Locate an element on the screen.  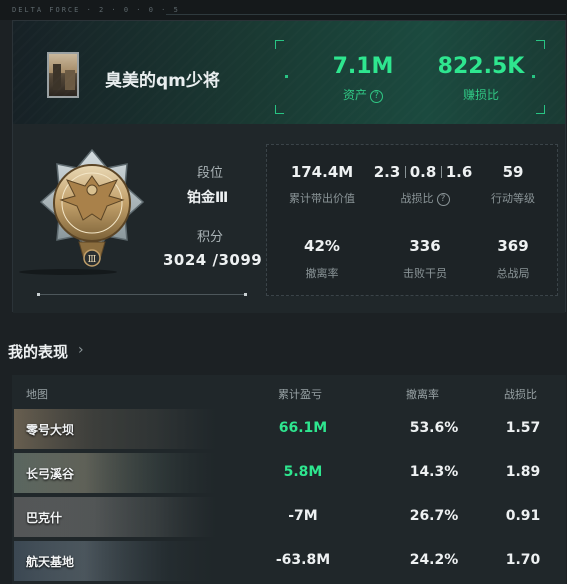
kd-value-3: 1.6 is located at coordinates (459, 172).